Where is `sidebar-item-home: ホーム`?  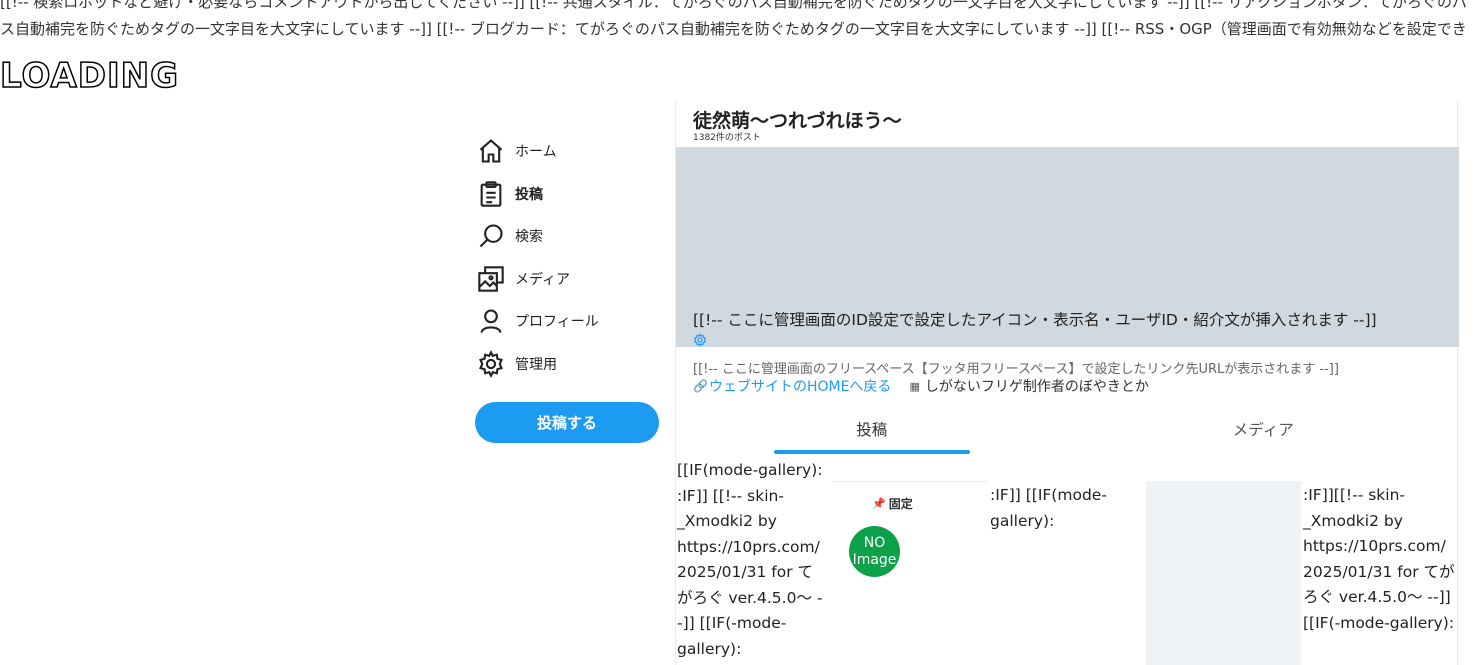
sidebar-item-home: ホーム is located at coordinates (570, 151).